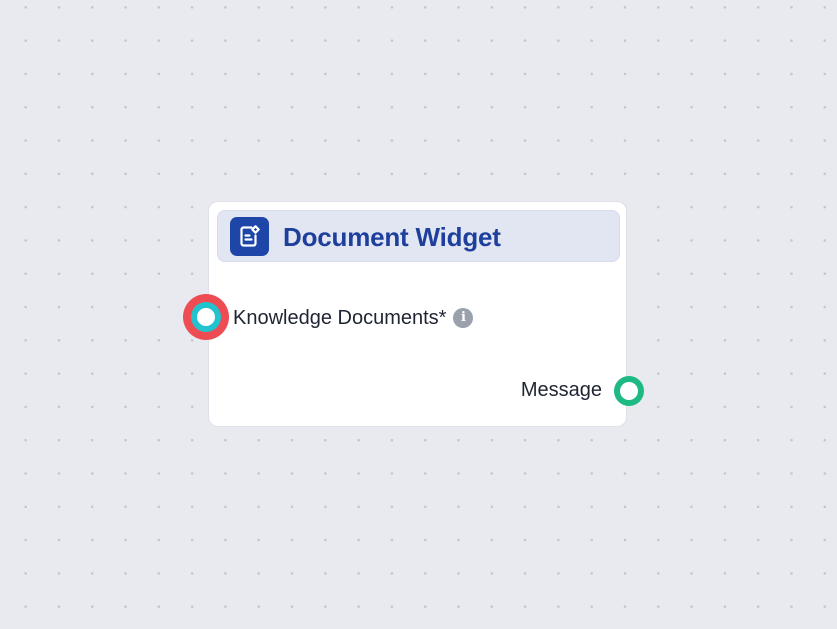  I want to click on output-handle-core, so click(629, 391).